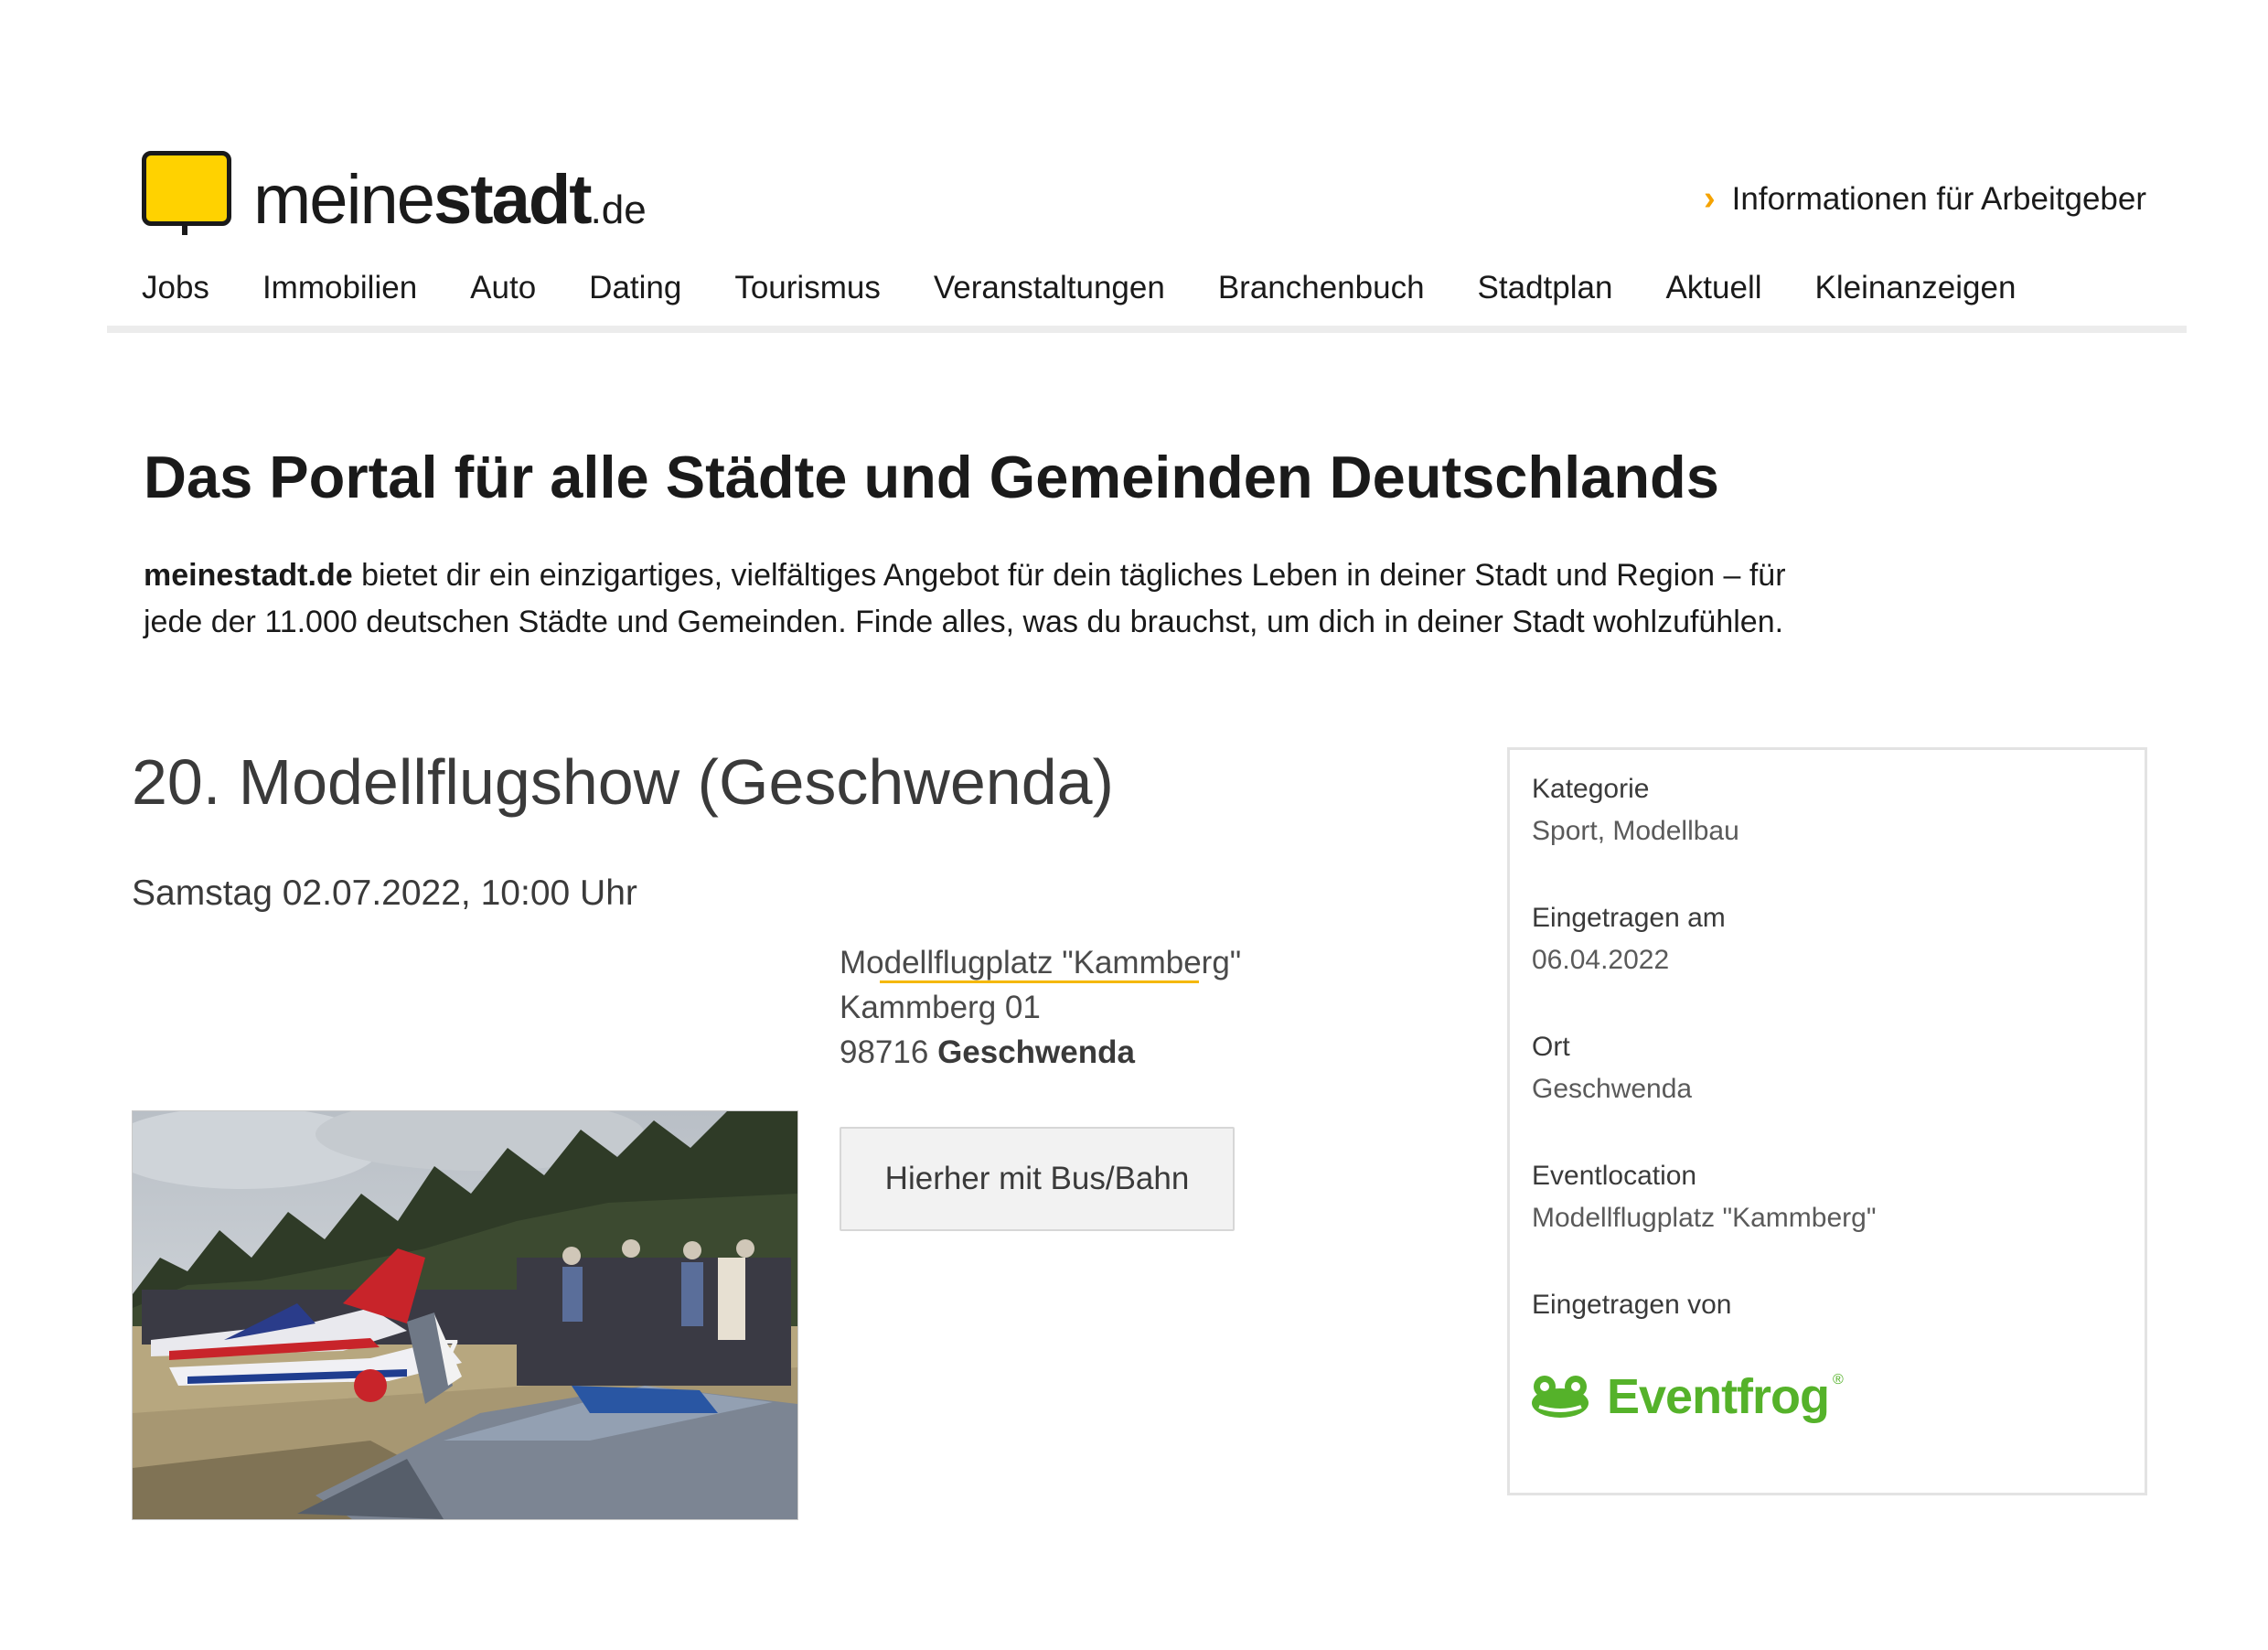 This screenshot has width=2268, height=1650. What do you see at coordinates (1635, 810) in the screenshot?
I see `info-category: Kategorie Sport, Modellbau` at bounding box center [1635, 810].